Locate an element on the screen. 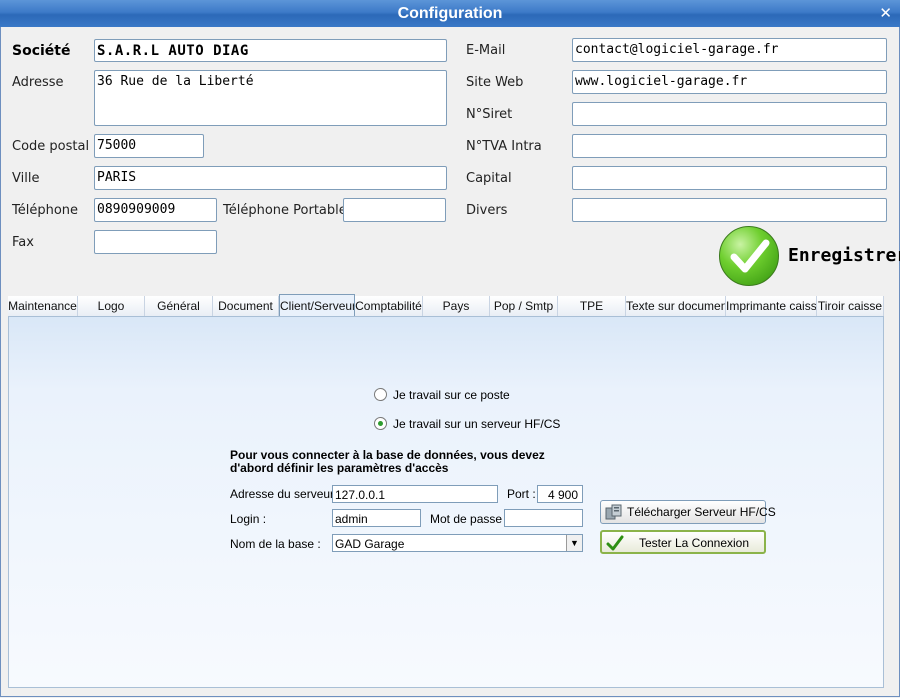  tva-label: N°TVA Intra is located at coordinates (504, 146).